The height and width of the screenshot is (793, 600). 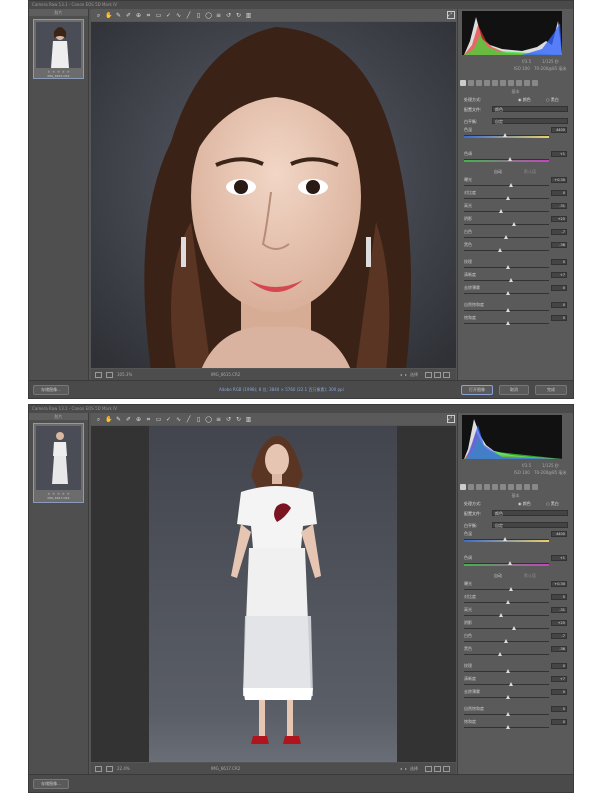 I want to click on tab-tone-curve-icon, so click(x=471, y=83).